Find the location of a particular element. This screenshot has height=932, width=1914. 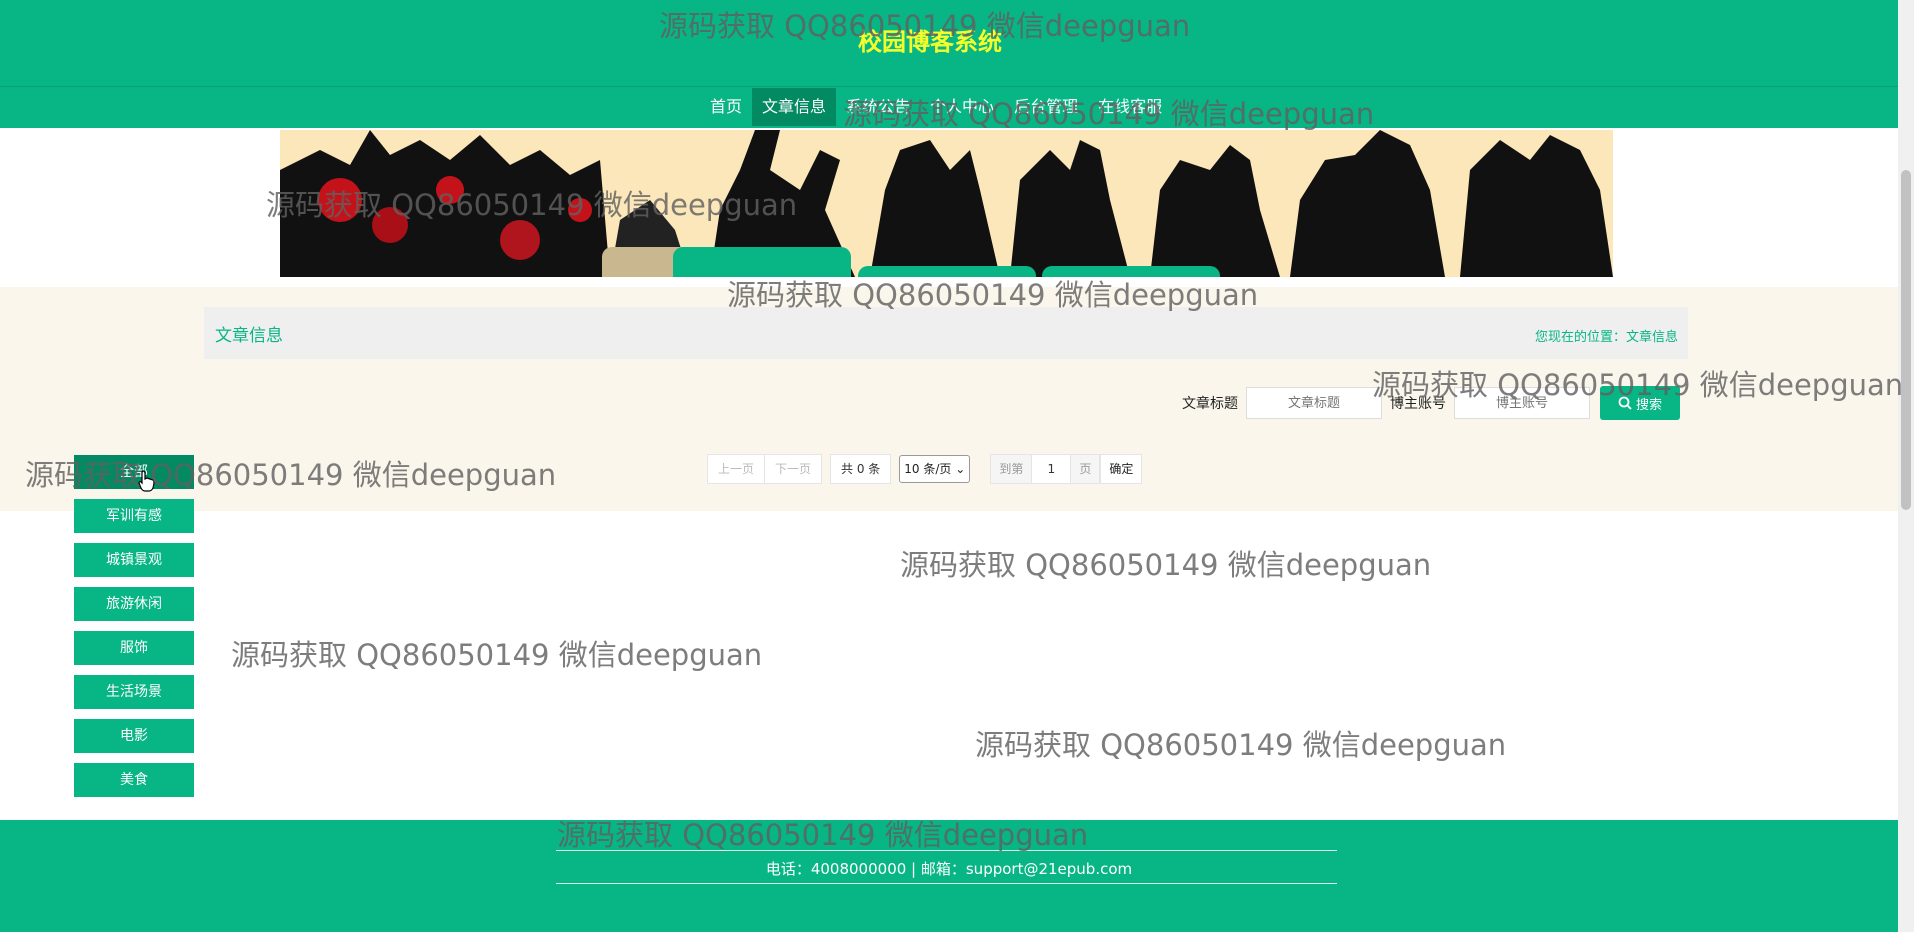

category-town-landscape: 城镇景观 is located at coordinates (134, 560).